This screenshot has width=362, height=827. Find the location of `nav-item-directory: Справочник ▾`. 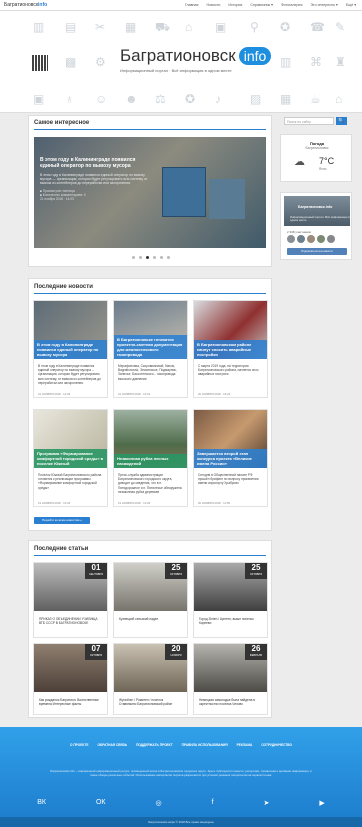

nav-item-directory: Справочник ▾ is located at coordinates (261, 5).